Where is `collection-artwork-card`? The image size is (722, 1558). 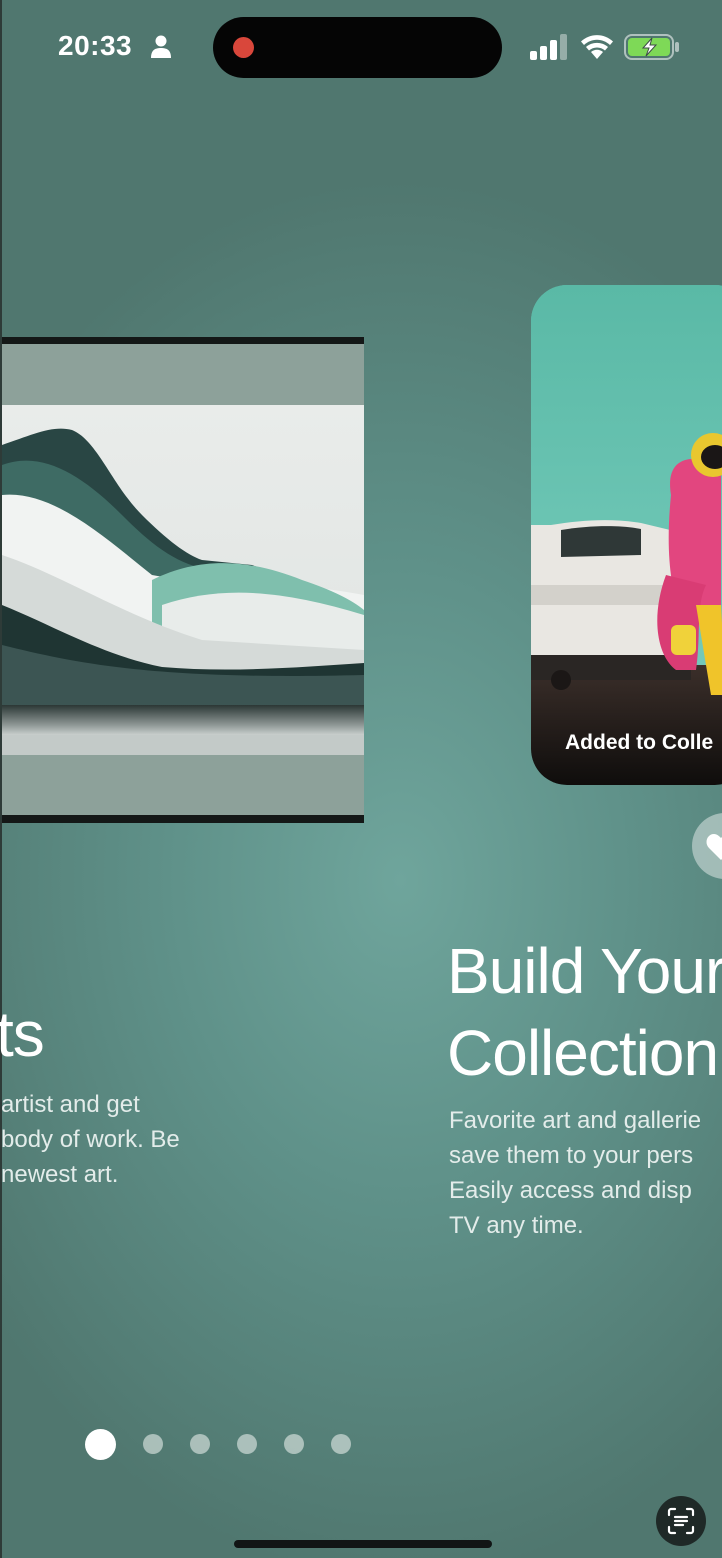
collection-artwork-card is located at coordinates (626, 535).